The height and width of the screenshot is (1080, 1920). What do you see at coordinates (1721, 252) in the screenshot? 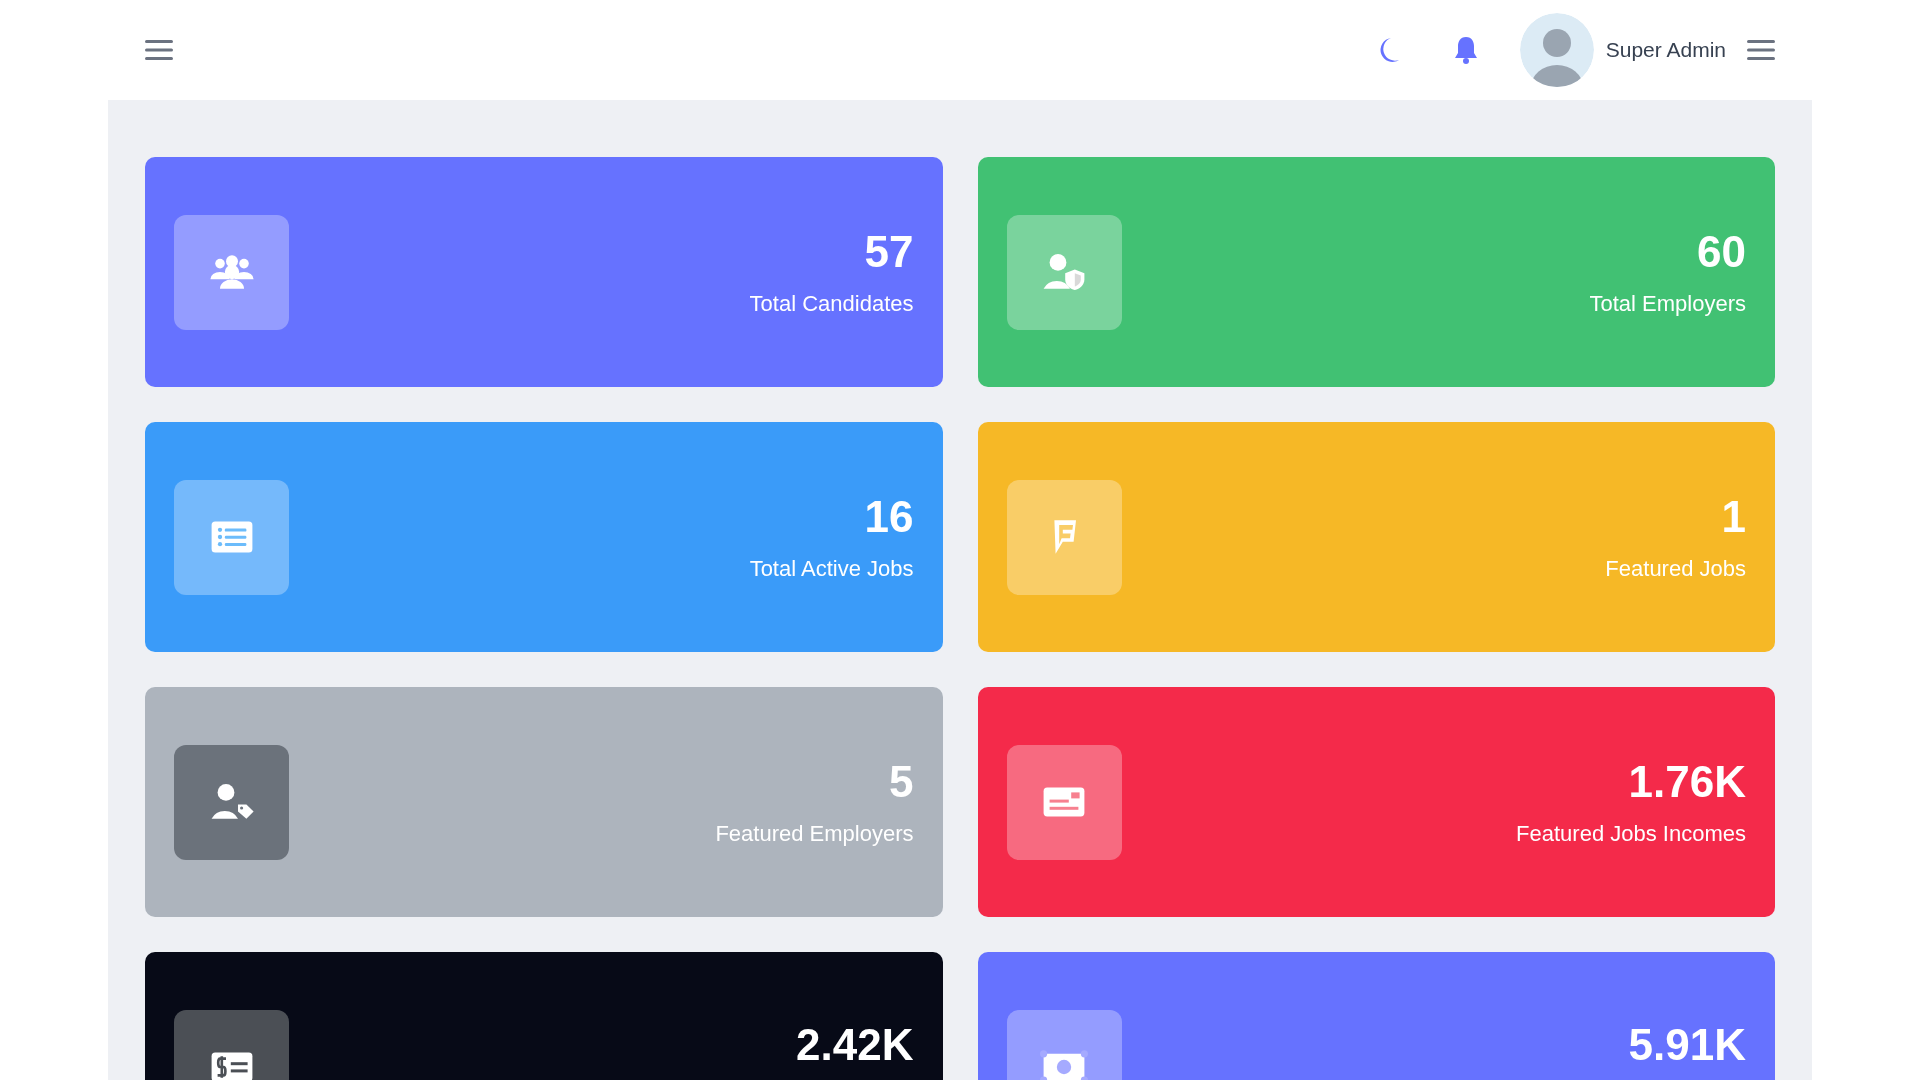
I see `stat-value: 60` at bounding box center [1721, 252].